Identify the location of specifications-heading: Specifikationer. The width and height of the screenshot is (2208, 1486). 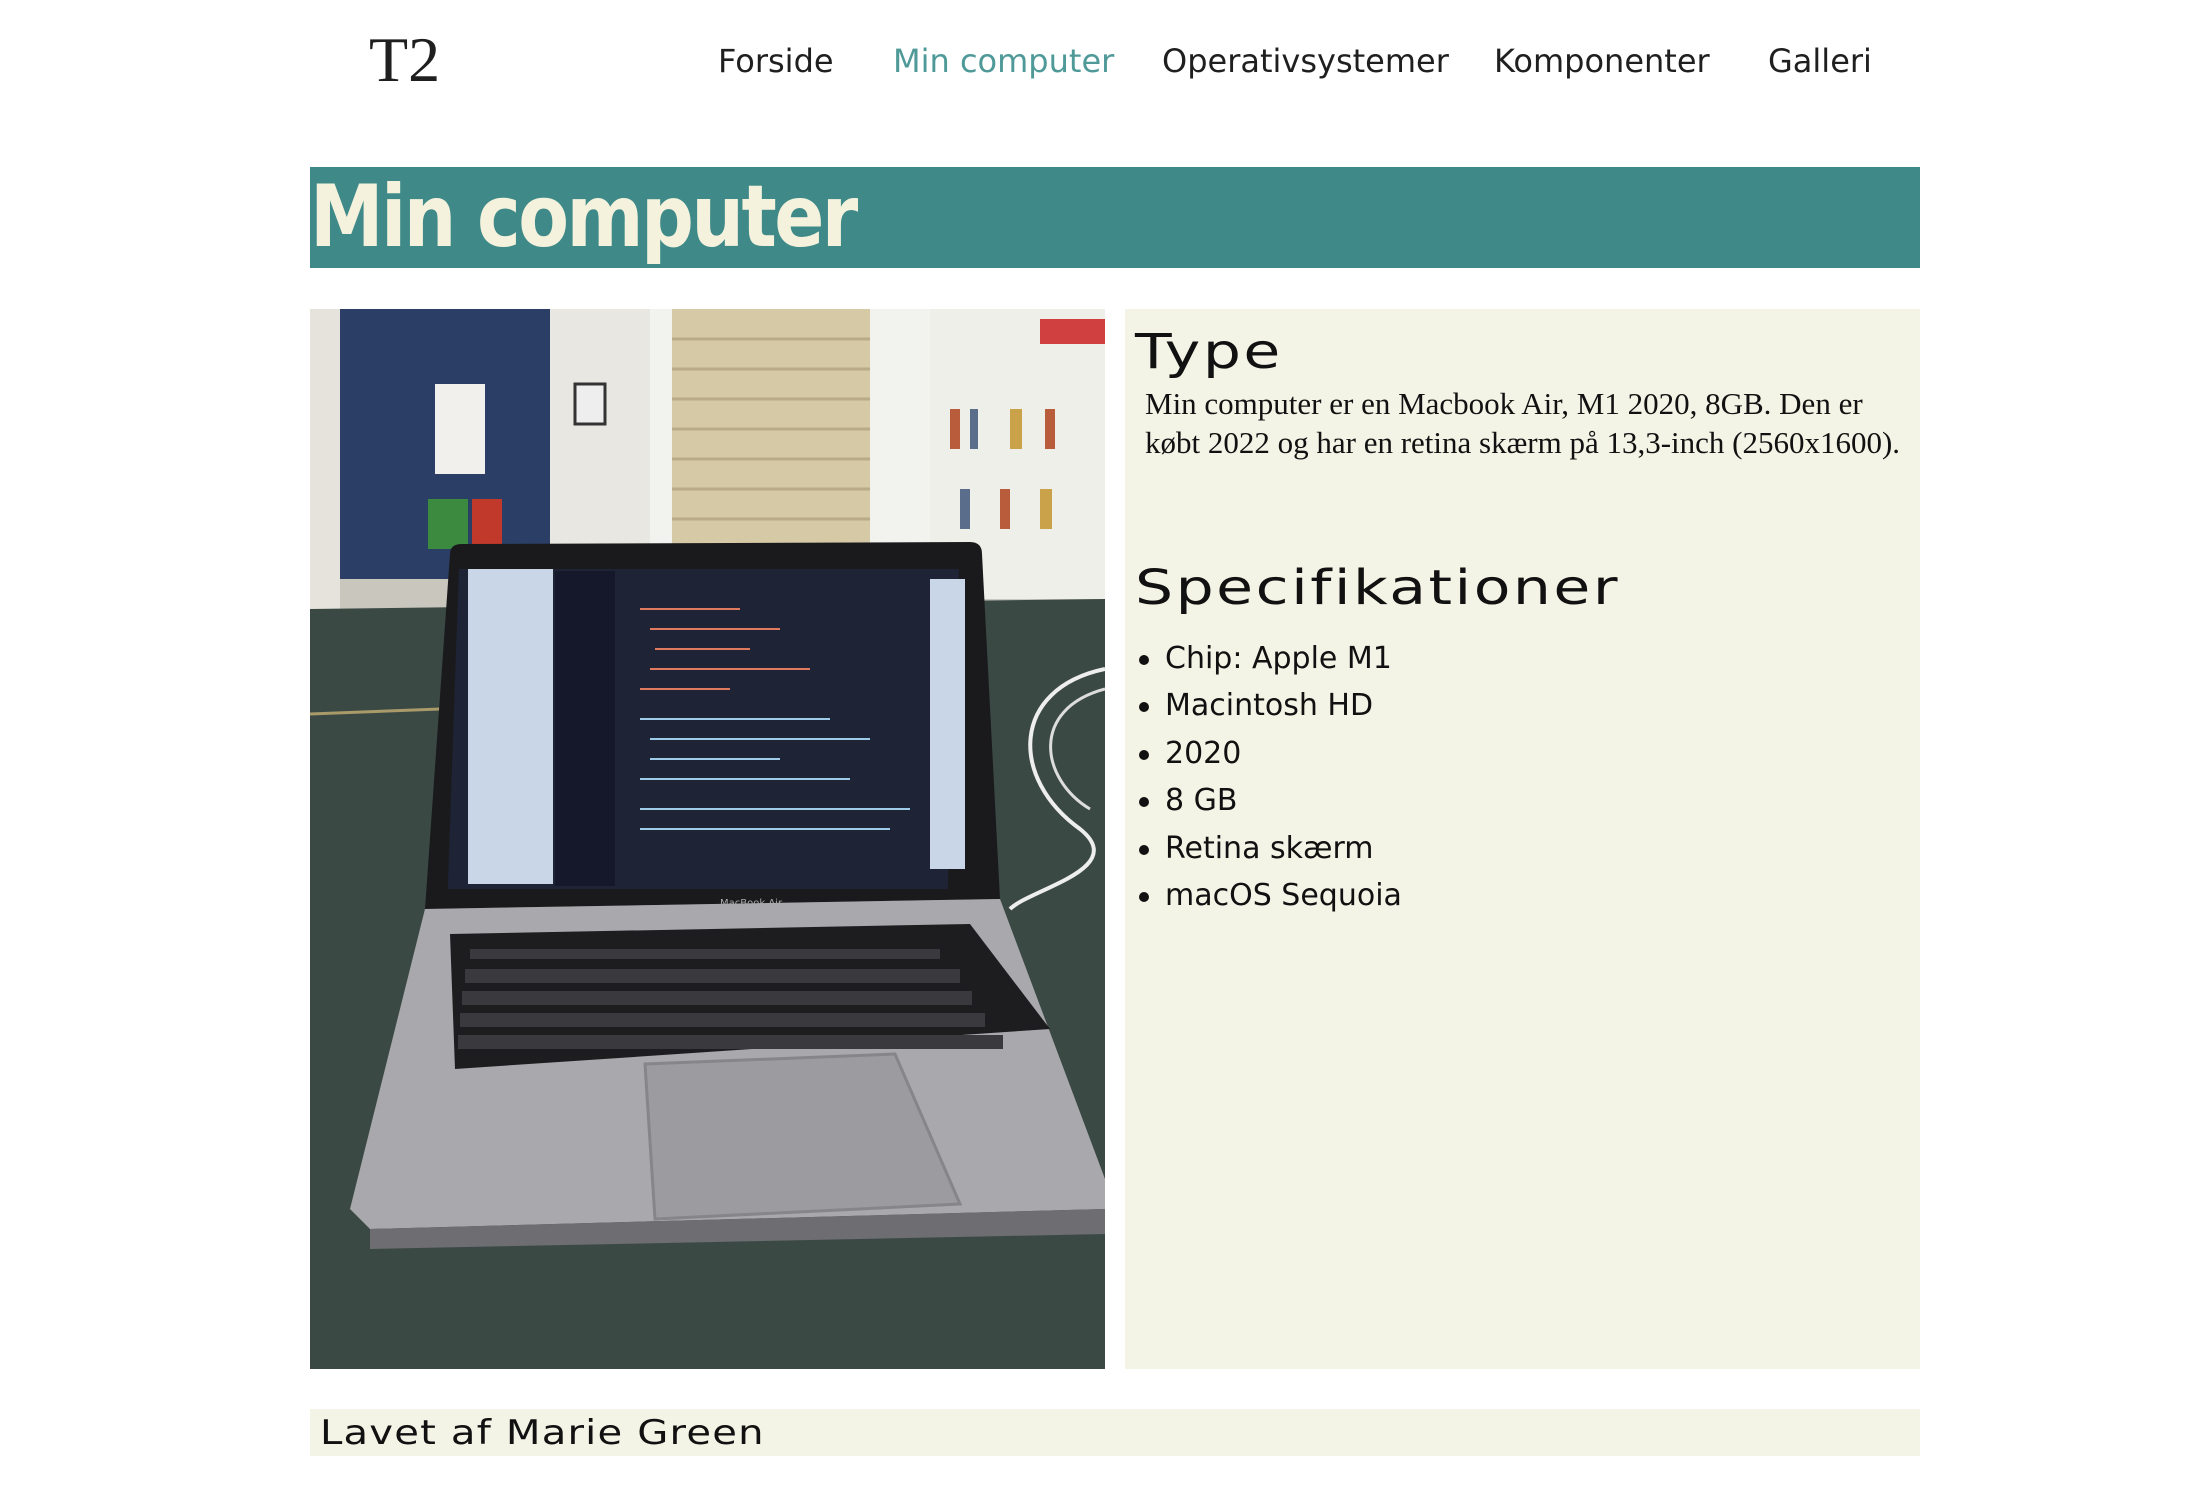
(1378, 588).